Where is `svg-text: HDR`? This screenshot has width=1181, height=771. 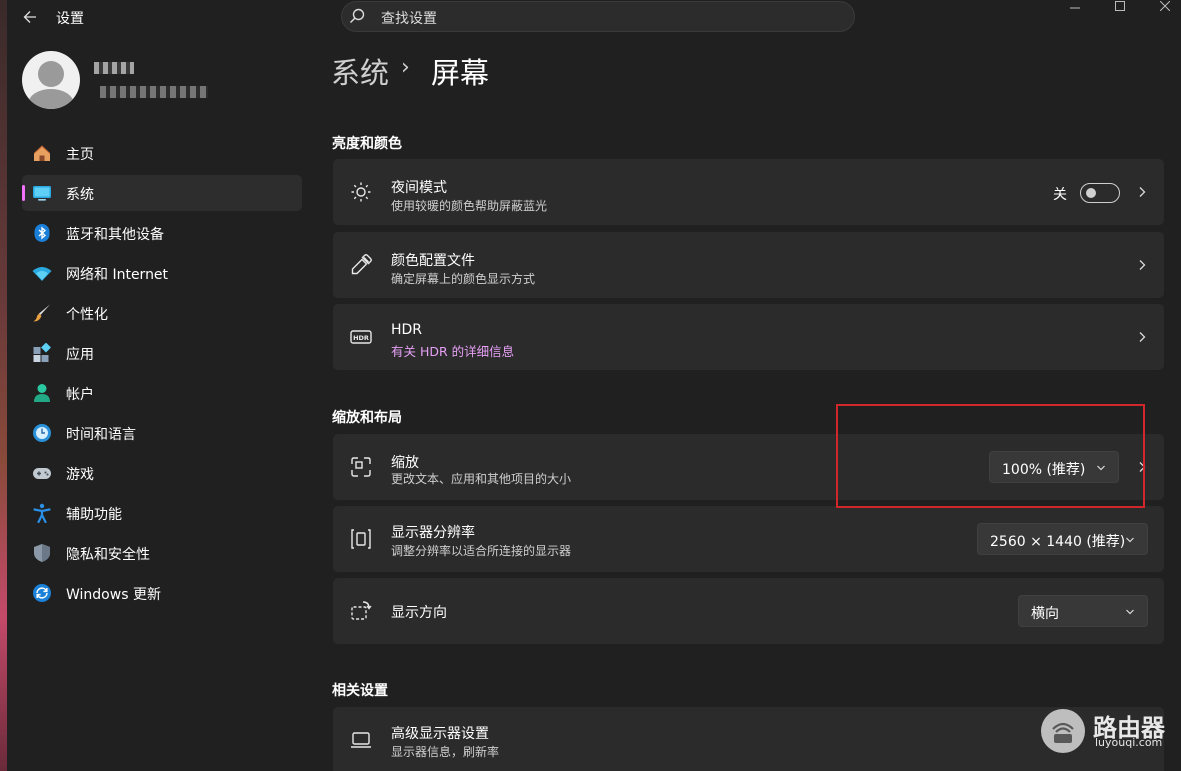 svg-text: HDR is located at coordinates (361, 338).